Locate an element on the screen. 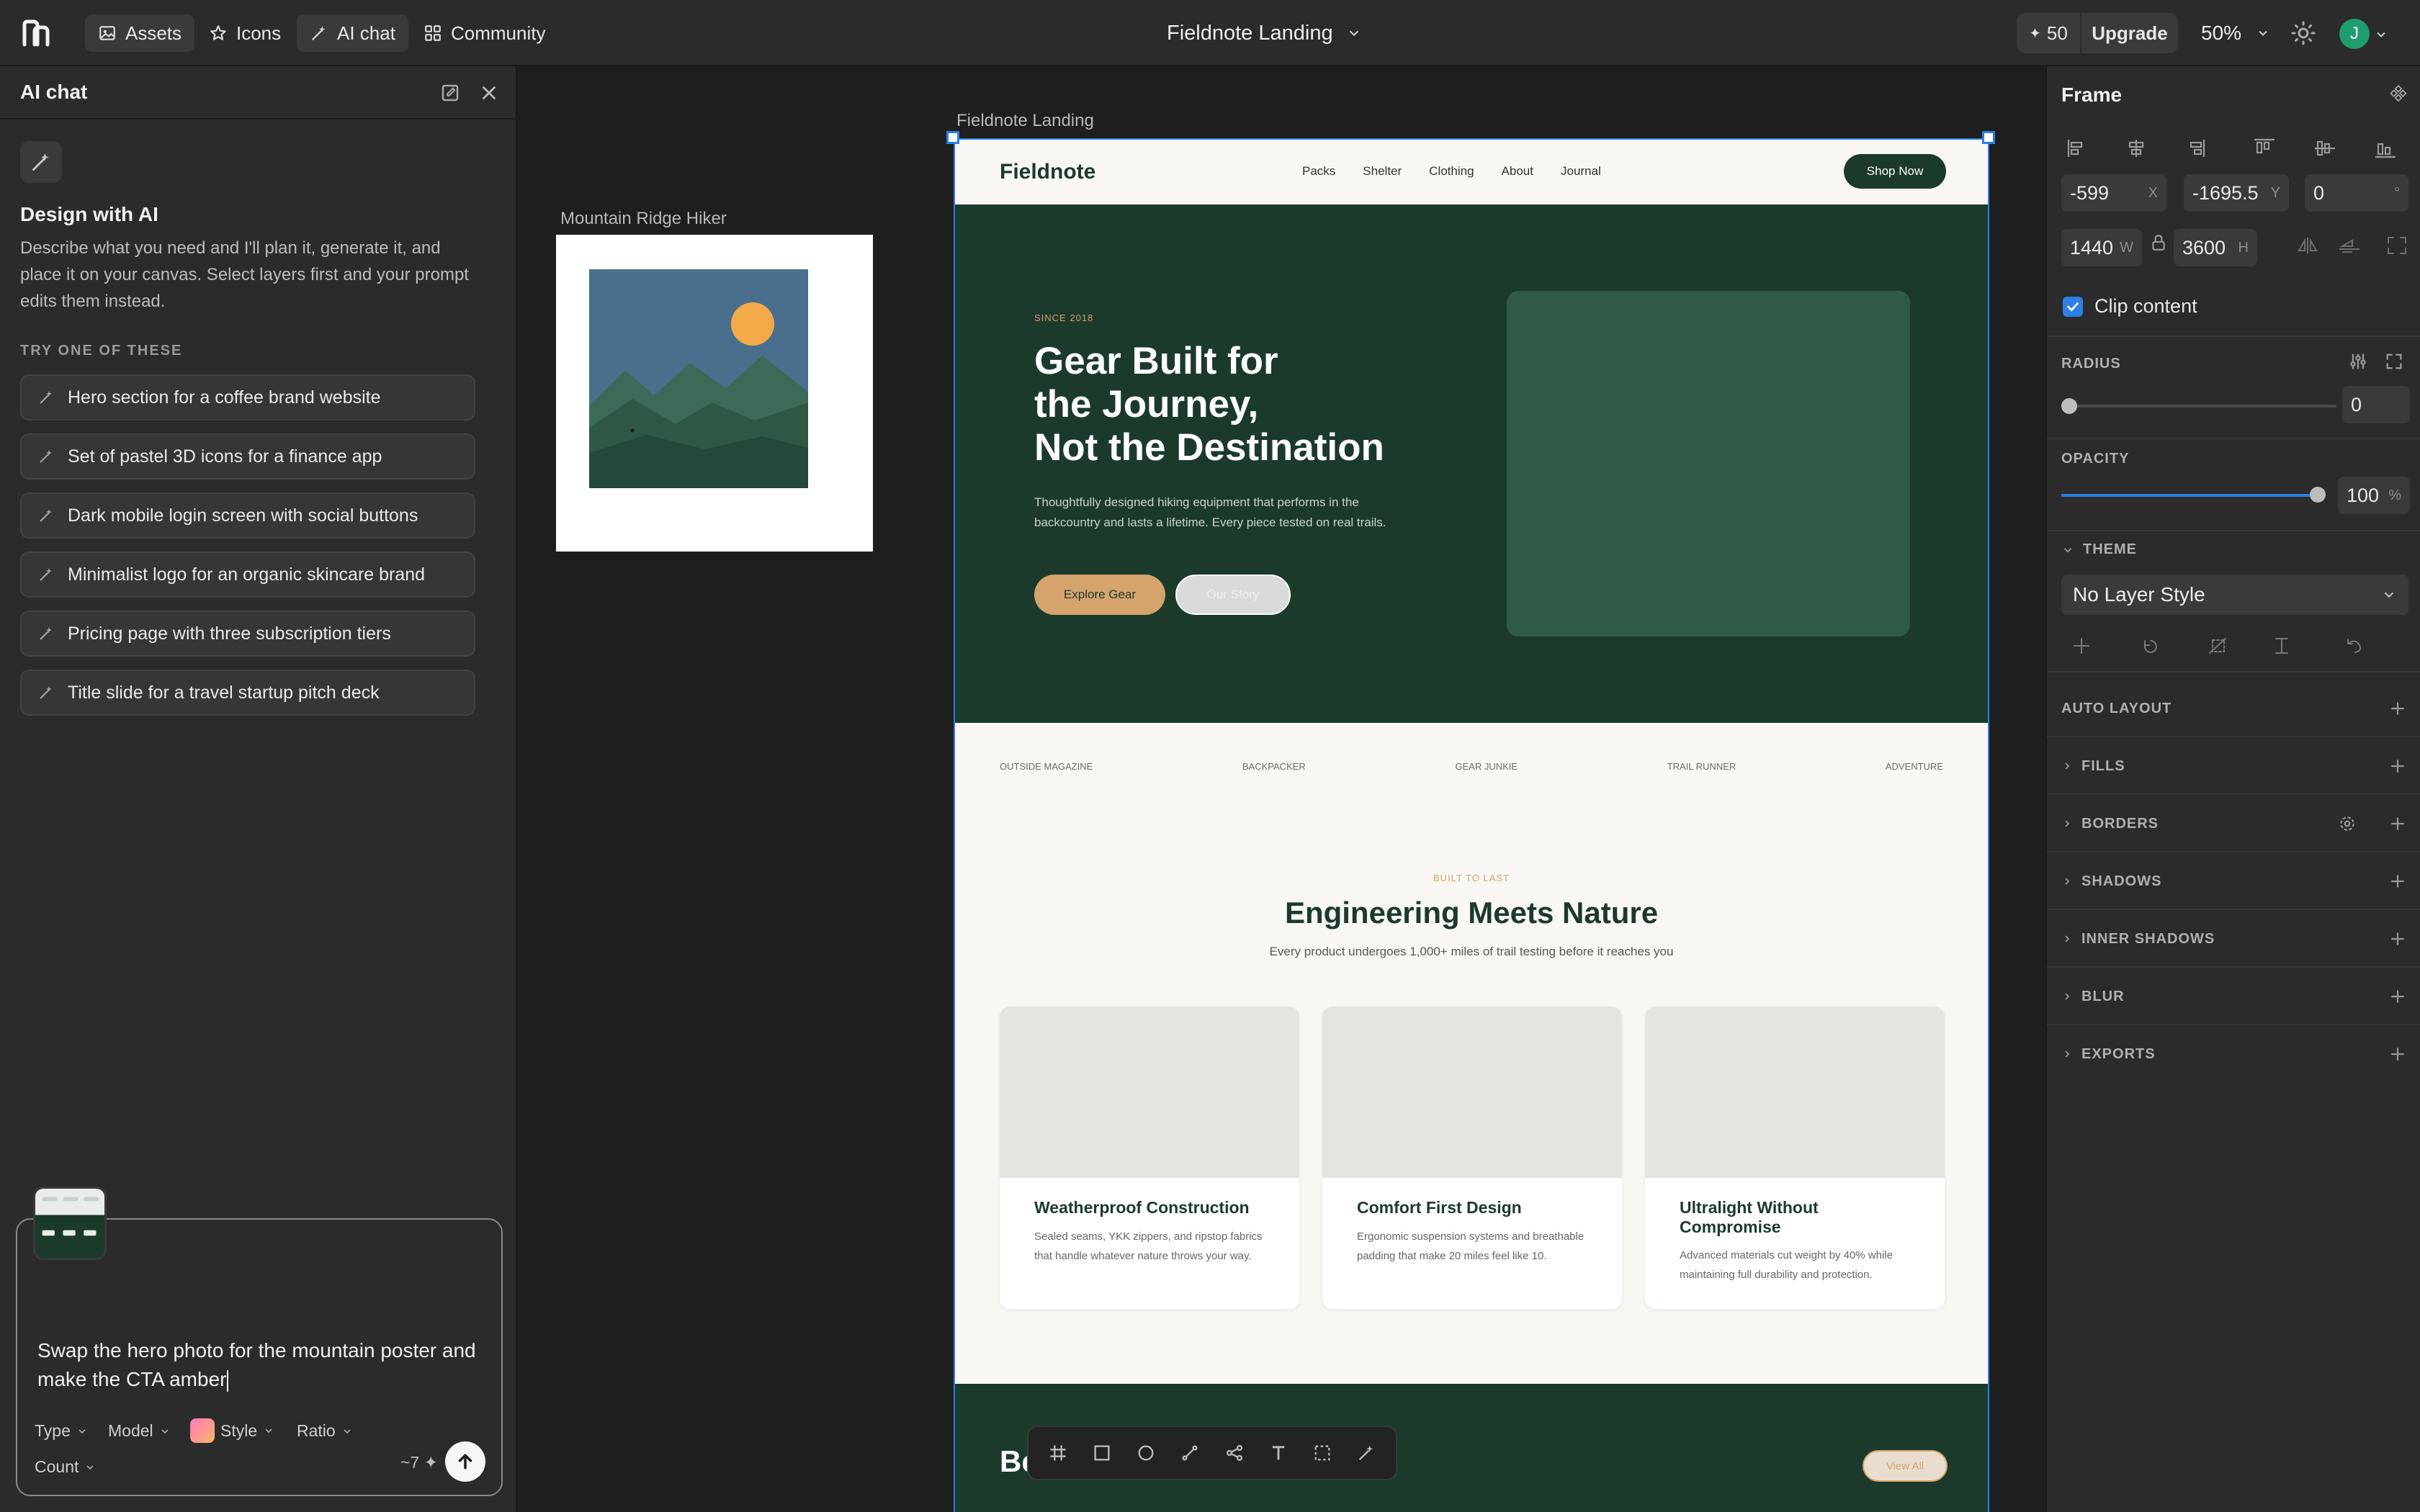 Image resolution: width=2420 pixels, height=1512 pixels. credits-badge: ✦ 50 is located at coordinates (2049, 33).